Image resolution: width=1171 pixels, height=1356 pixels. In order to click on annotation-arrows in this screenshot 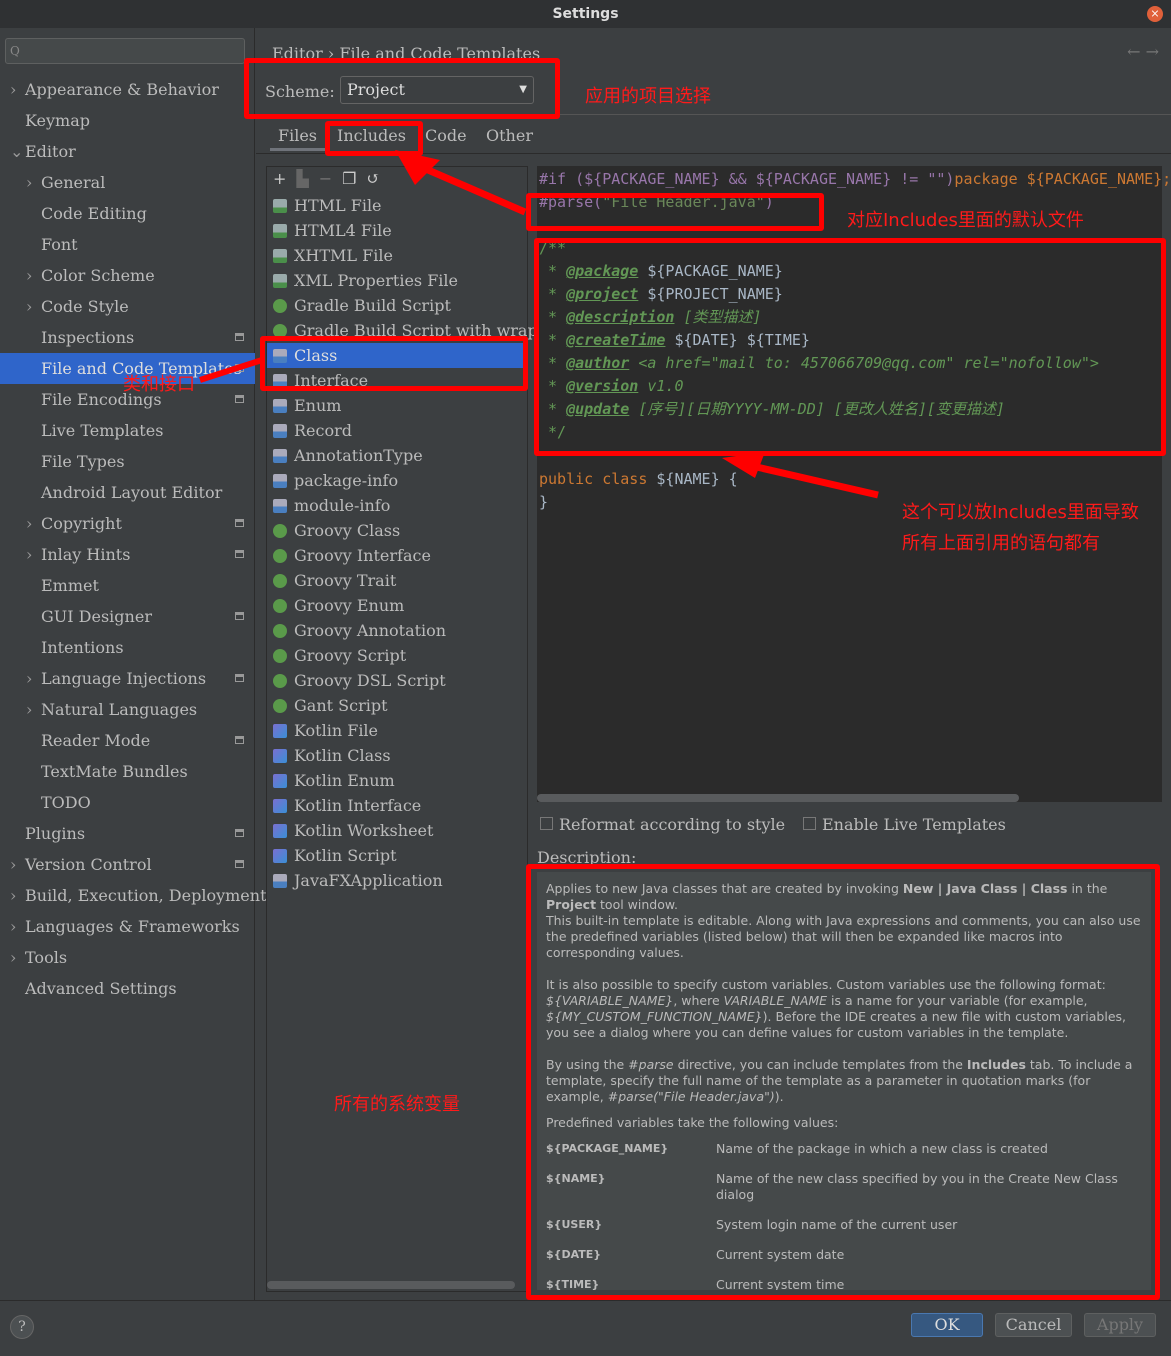, I will do `click(539, 324)`.